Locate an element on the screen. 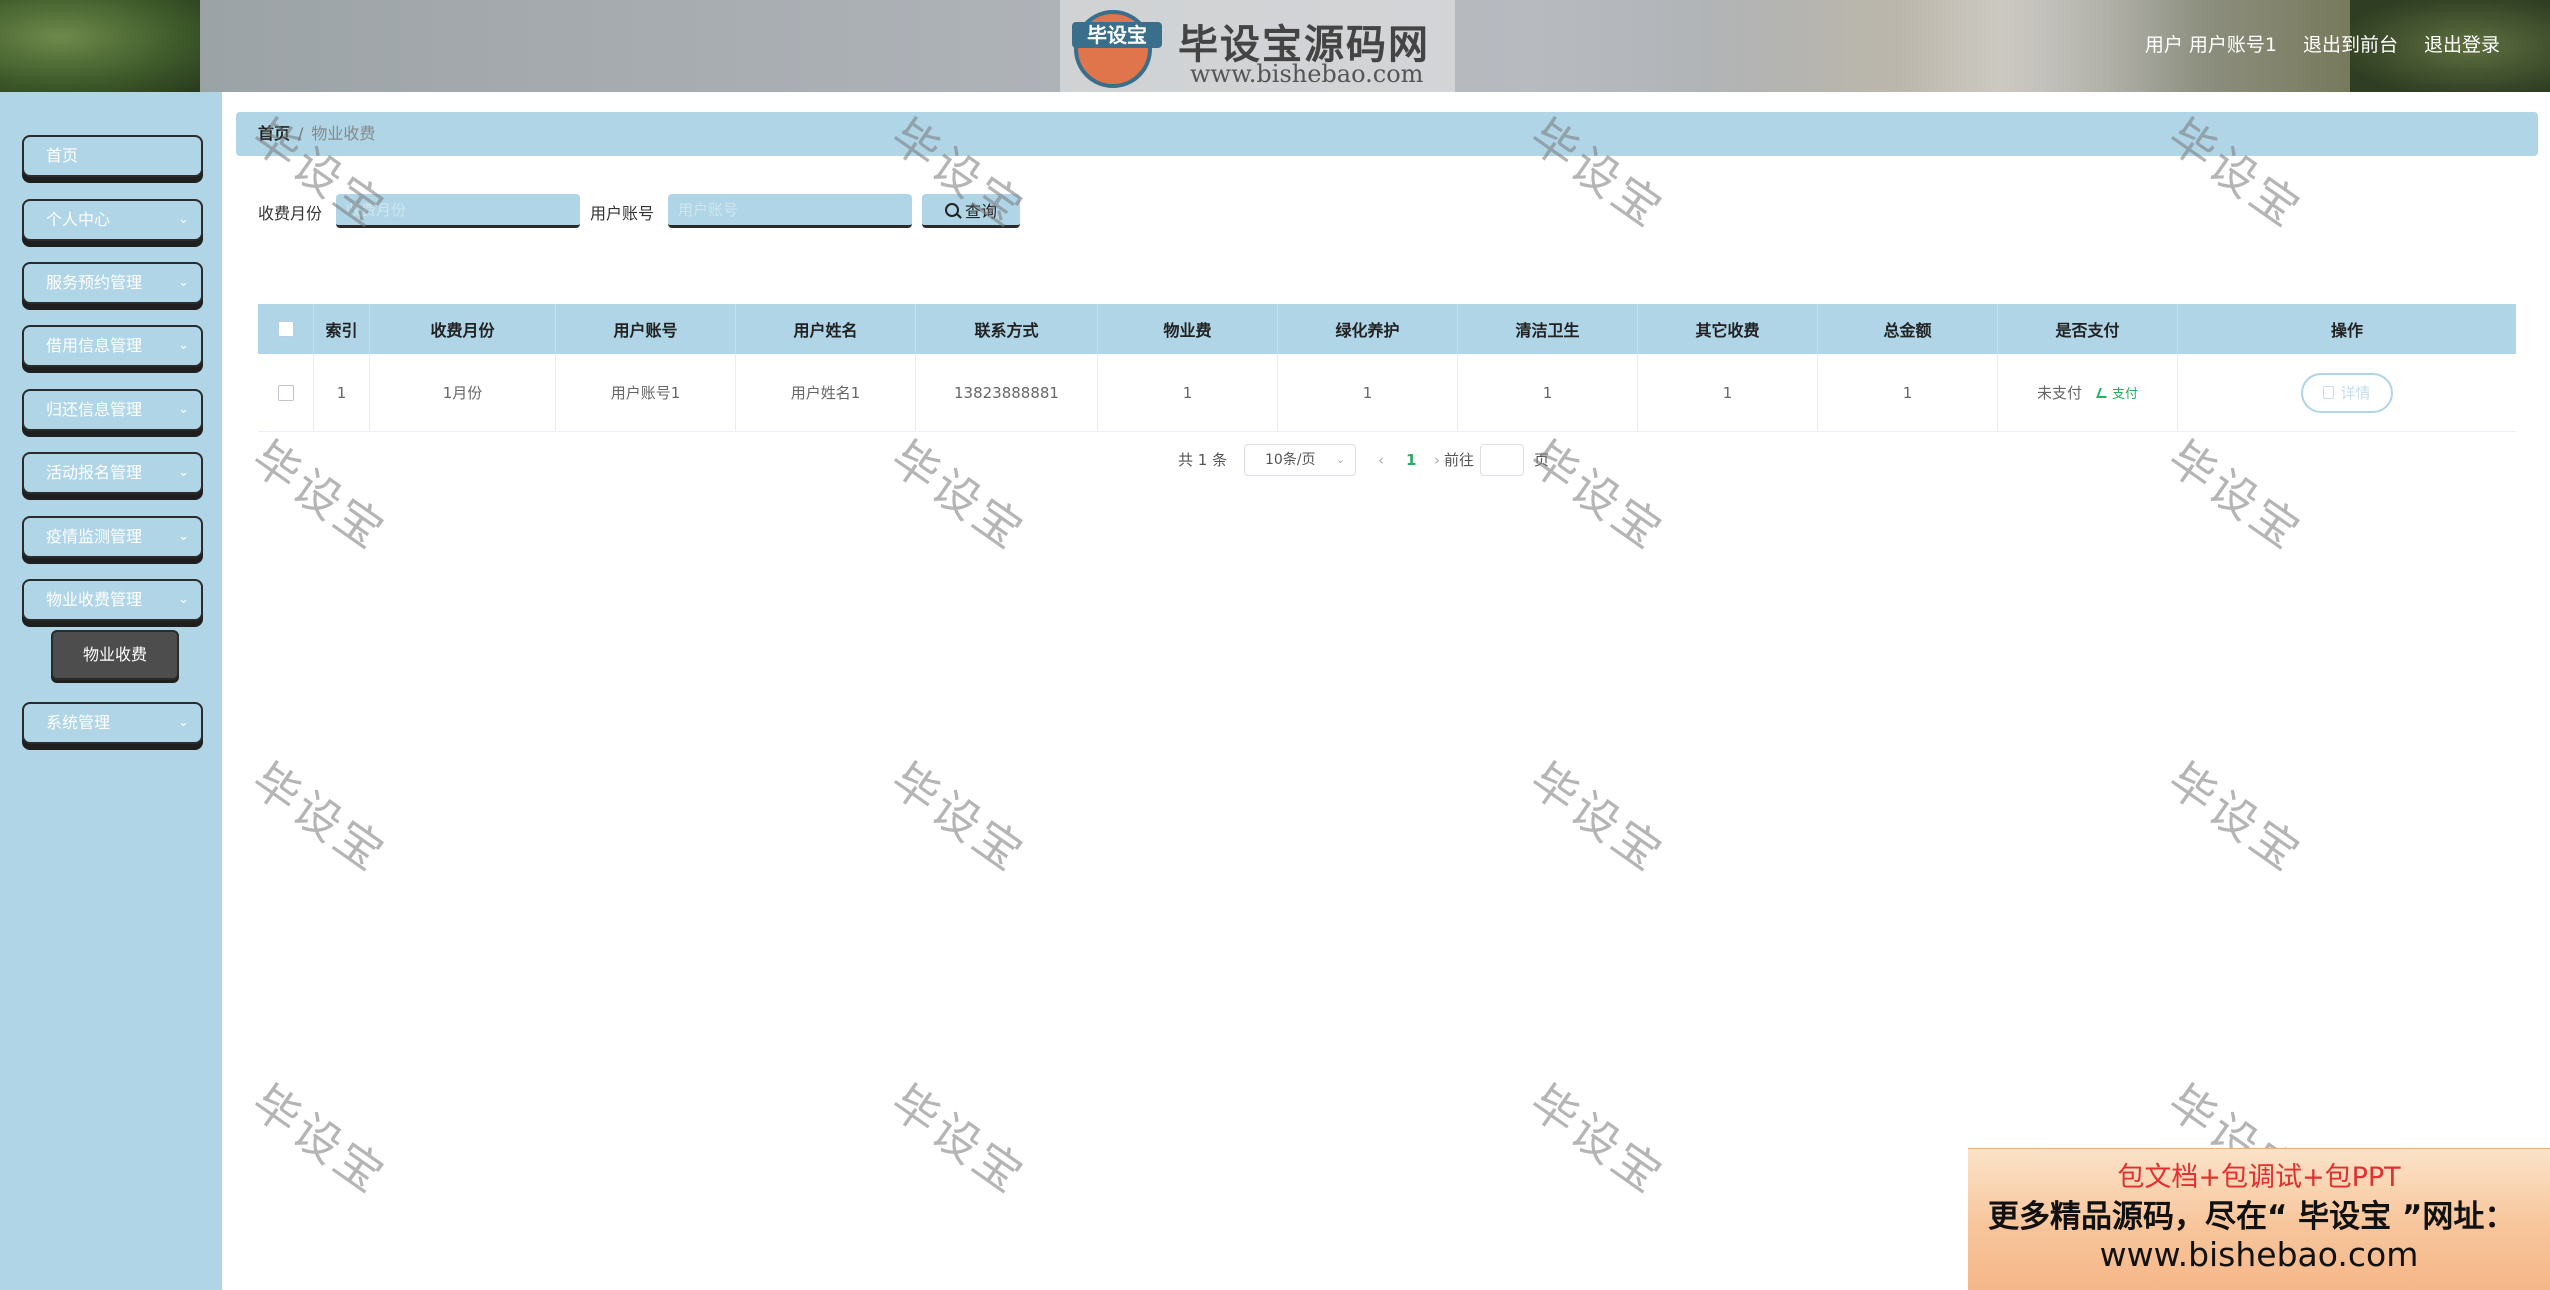 The height and width of the screenshot is (1290, 2550). sidebar-item-service-booking: 服务预约管理 ⌄ is located at coordinates (112, 283).